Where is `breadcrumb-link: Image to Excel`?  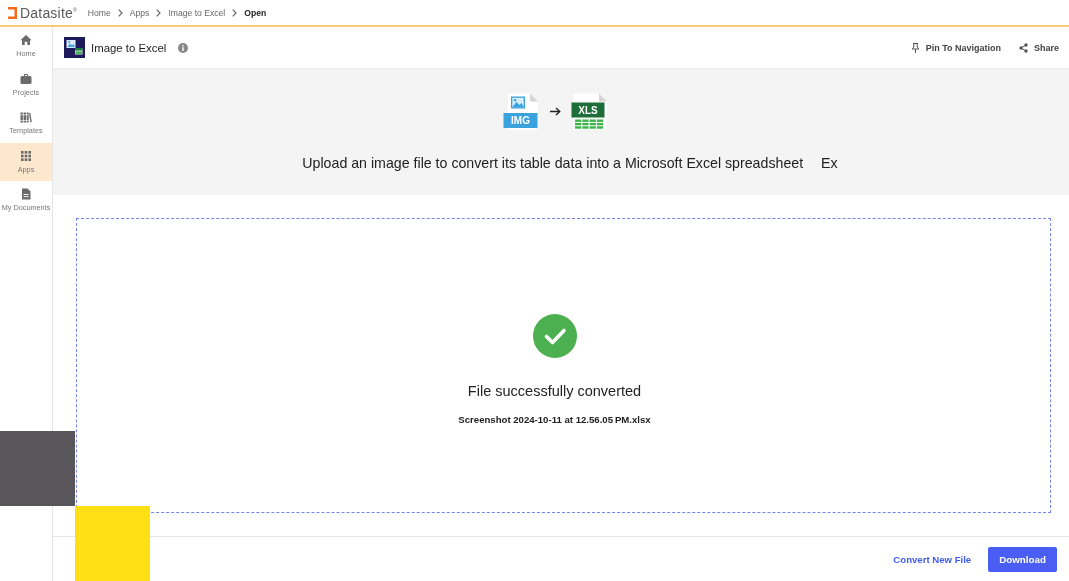 breadcrumb-link: Image to Excel is located at coordinates (197, 12).